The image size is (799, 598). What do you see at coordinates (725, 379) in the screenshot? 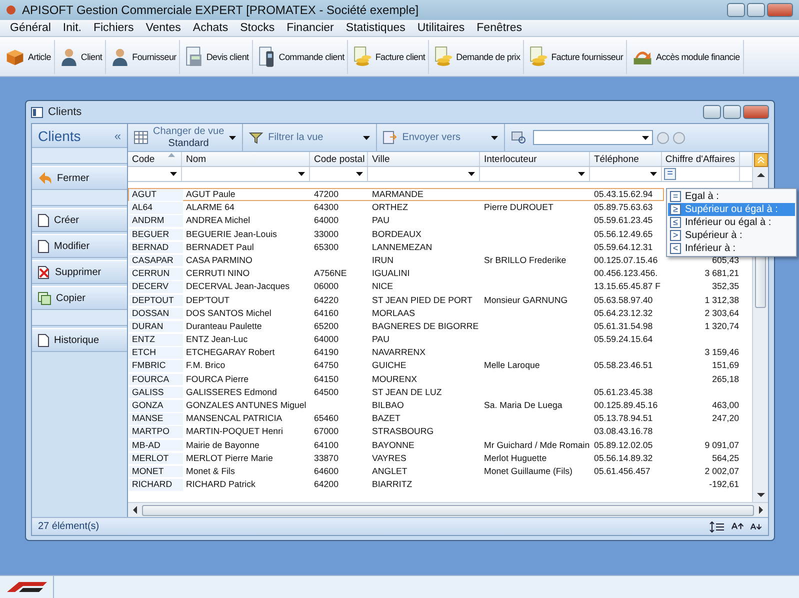
I see `table-cell-text: 265,18` at bounding box center [725, 379].